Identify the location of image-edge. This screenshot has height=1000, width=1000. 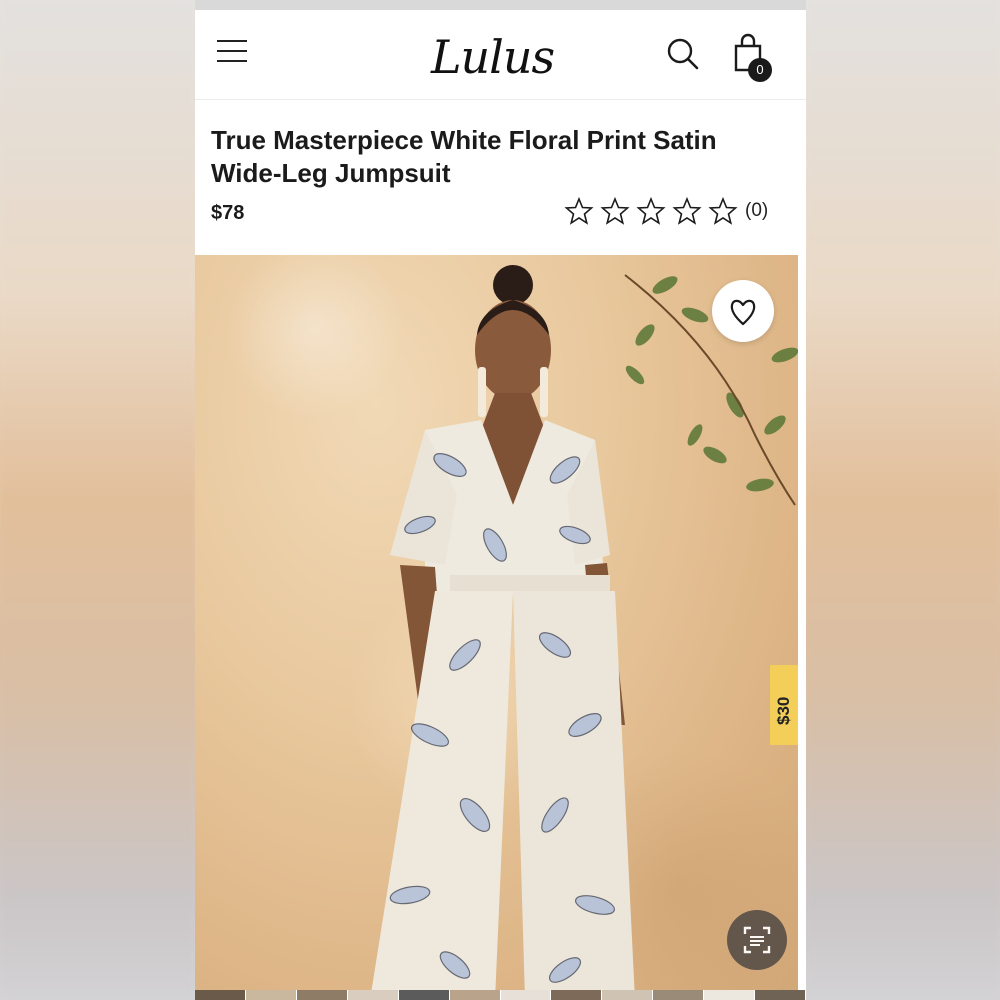
(802, 627).